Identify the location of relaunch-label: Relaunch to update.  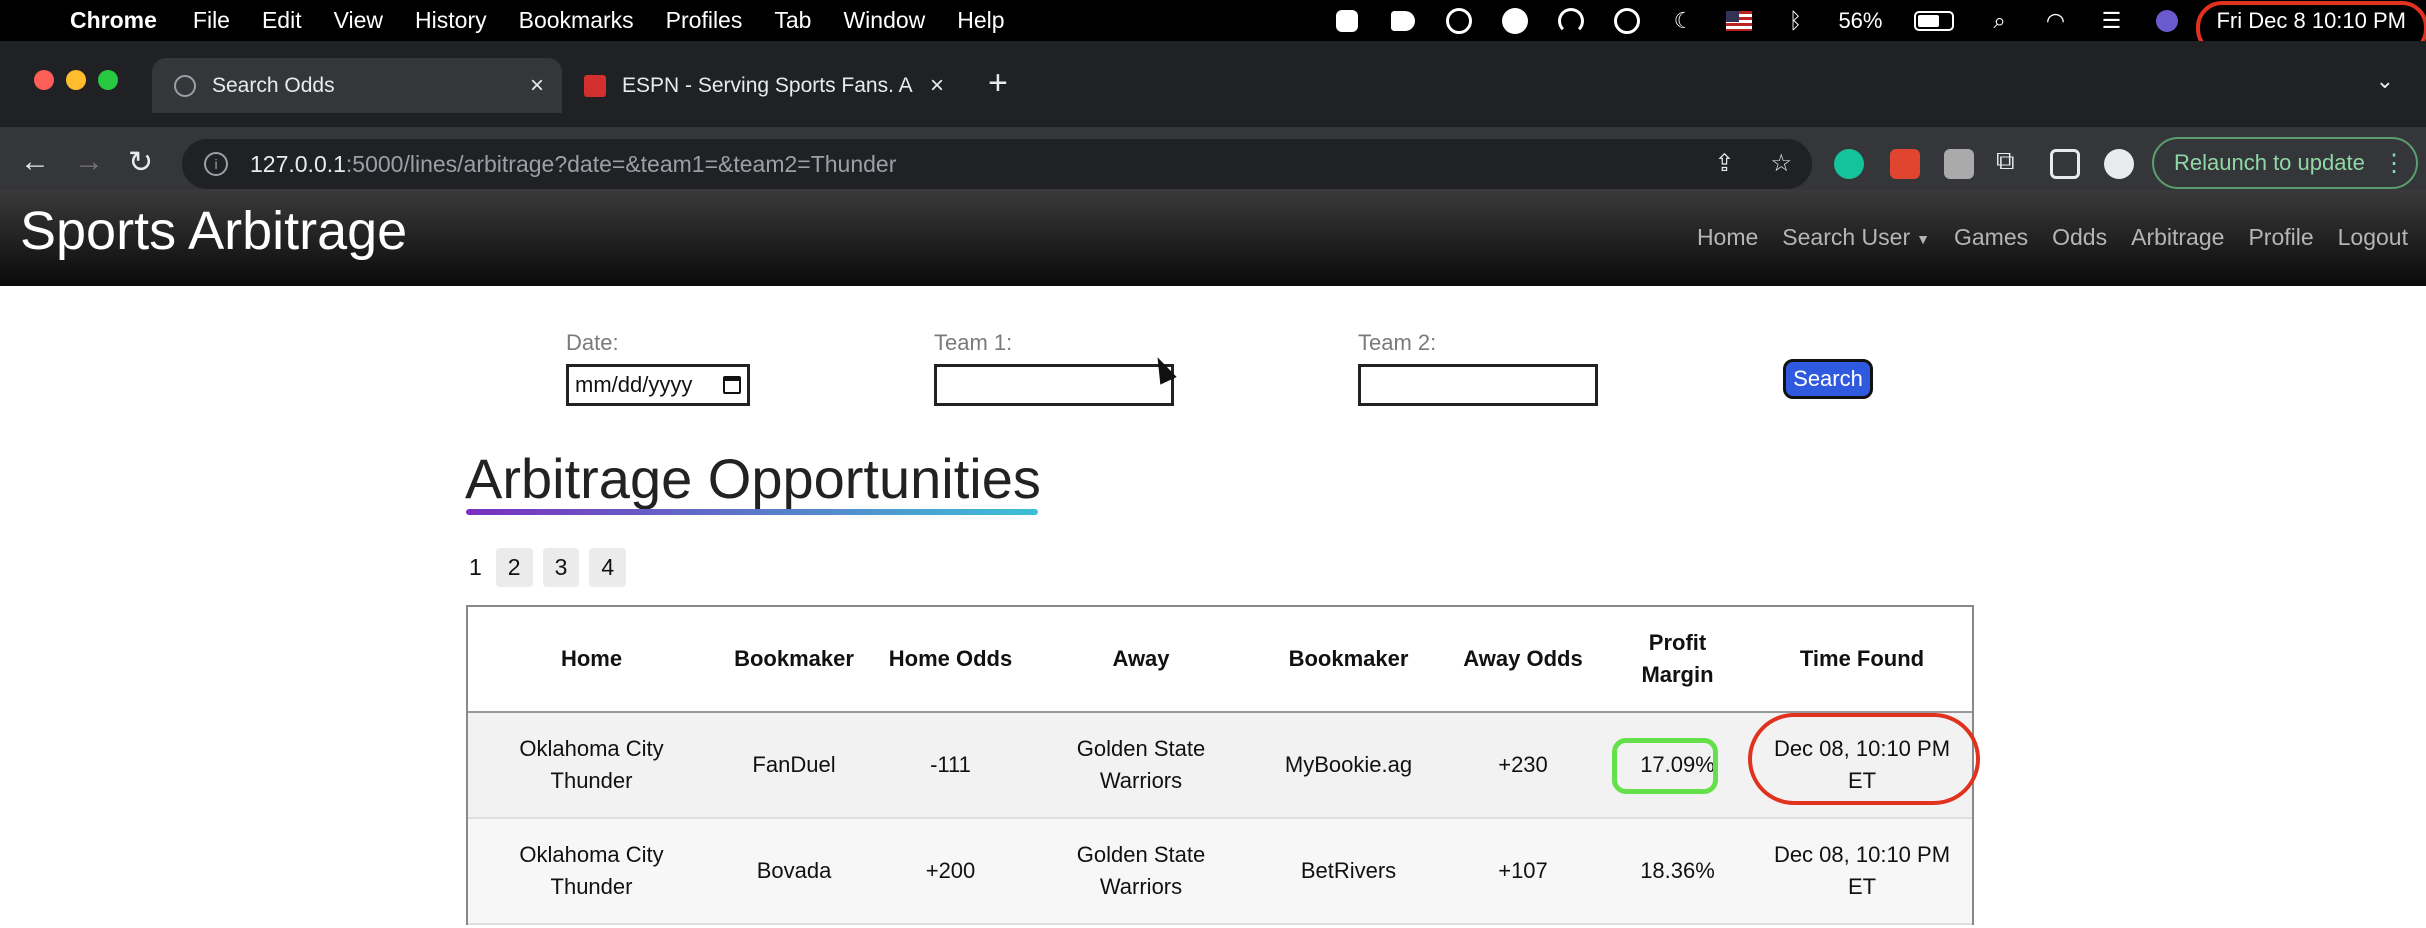
(2269, 162).